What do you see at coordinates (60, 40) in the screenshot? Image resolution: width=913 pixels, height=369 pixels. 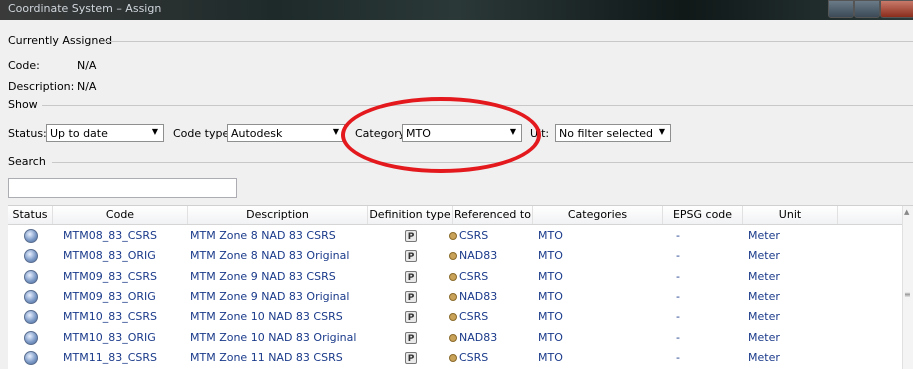 I see `currently-assigned-section-label: Currently Assigned` at bounding box center [60, 40].